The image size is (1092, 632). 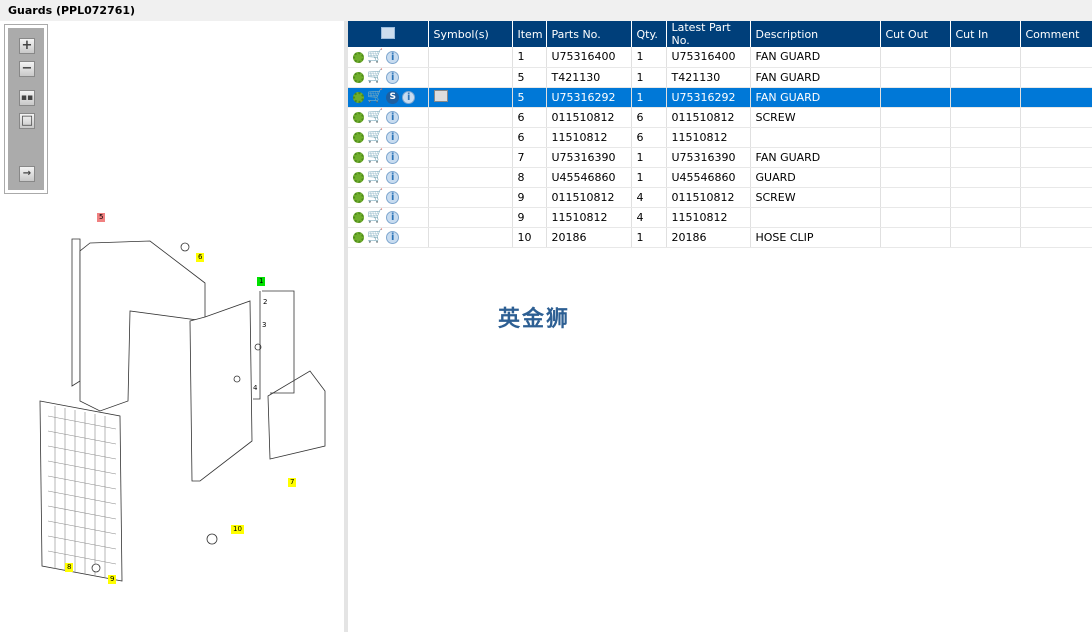 I want to click on column-header-latest-part-no: Latest Part No., so click(x=708, y=34).